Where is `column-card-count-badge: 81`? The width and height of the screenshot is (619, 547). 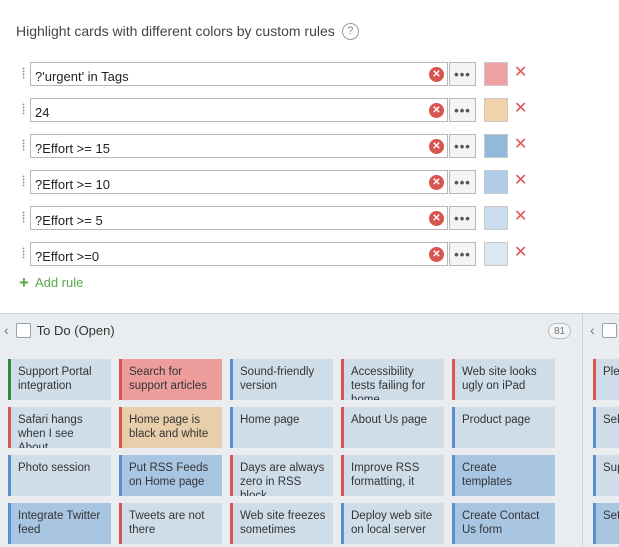 column-card-count-badge: 81 is located at coordinates (560, 331).